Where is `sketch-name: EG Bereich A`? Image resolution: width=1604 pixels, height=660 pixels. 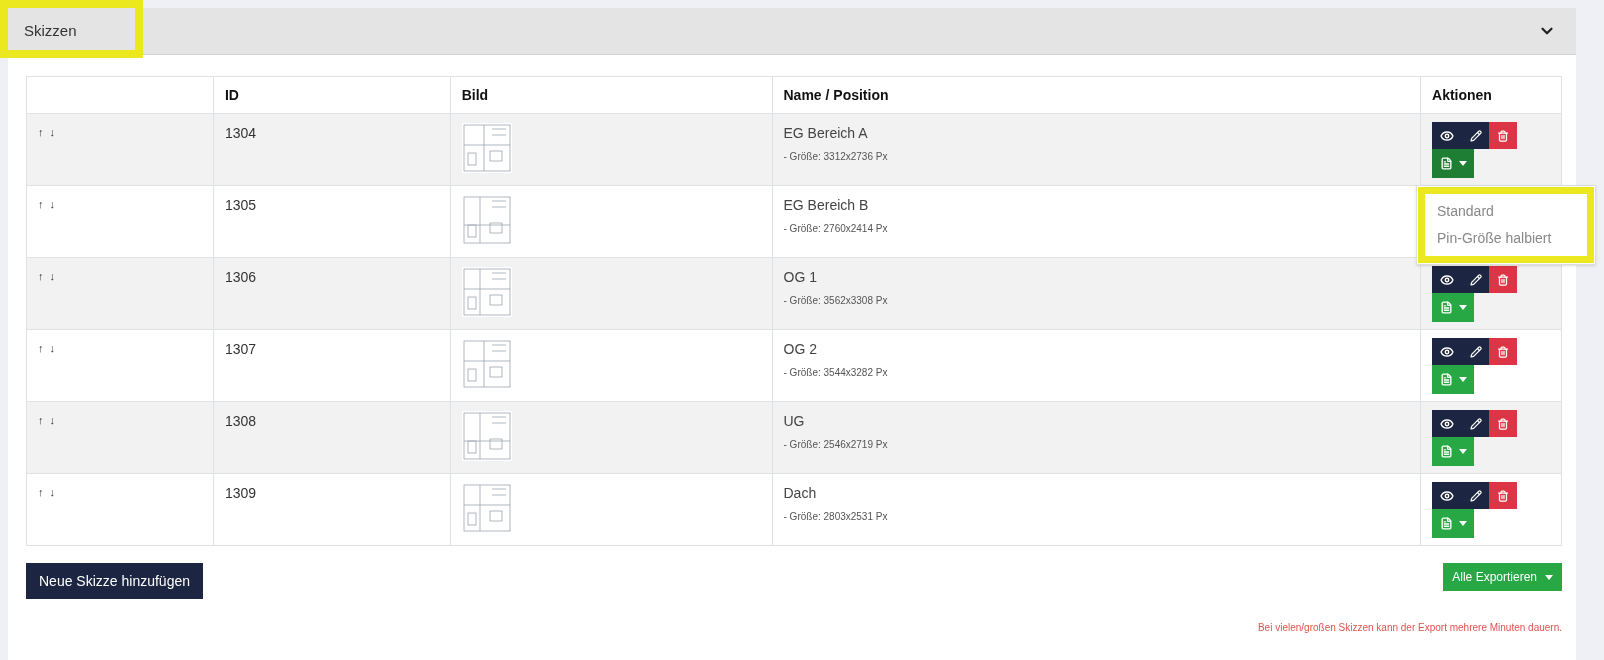
sketch-name: EG Bereich A is located at coordinates (826, 133).